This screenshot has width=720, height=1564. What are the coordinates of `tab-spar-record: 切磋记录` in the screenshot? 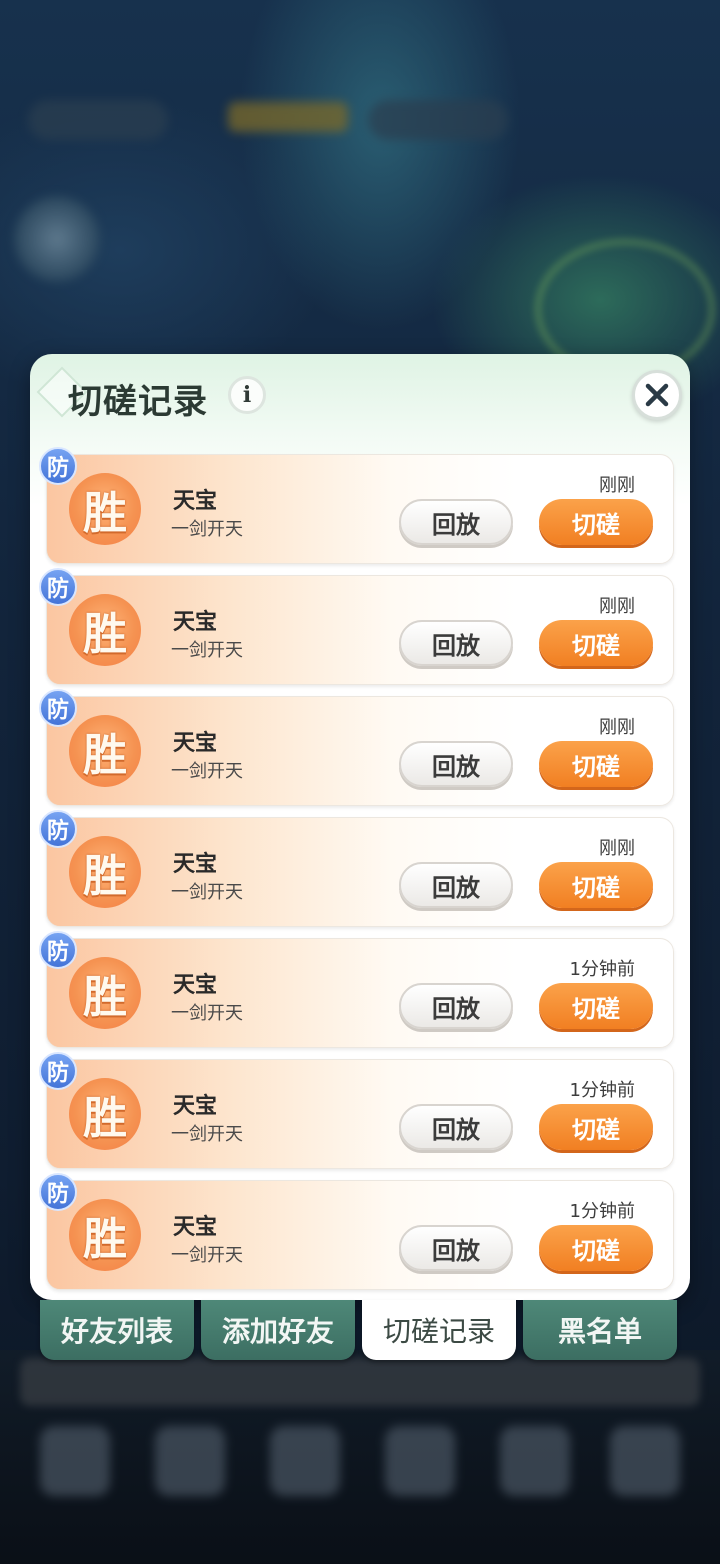 It's located at (439, 1330).